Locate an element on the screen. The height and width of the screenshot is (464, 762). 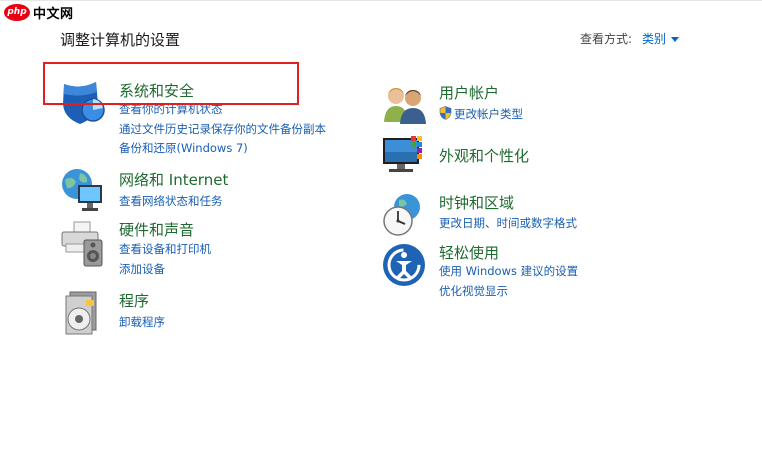
link-add-device: 添加设备 is located at coordinates (142, 269).